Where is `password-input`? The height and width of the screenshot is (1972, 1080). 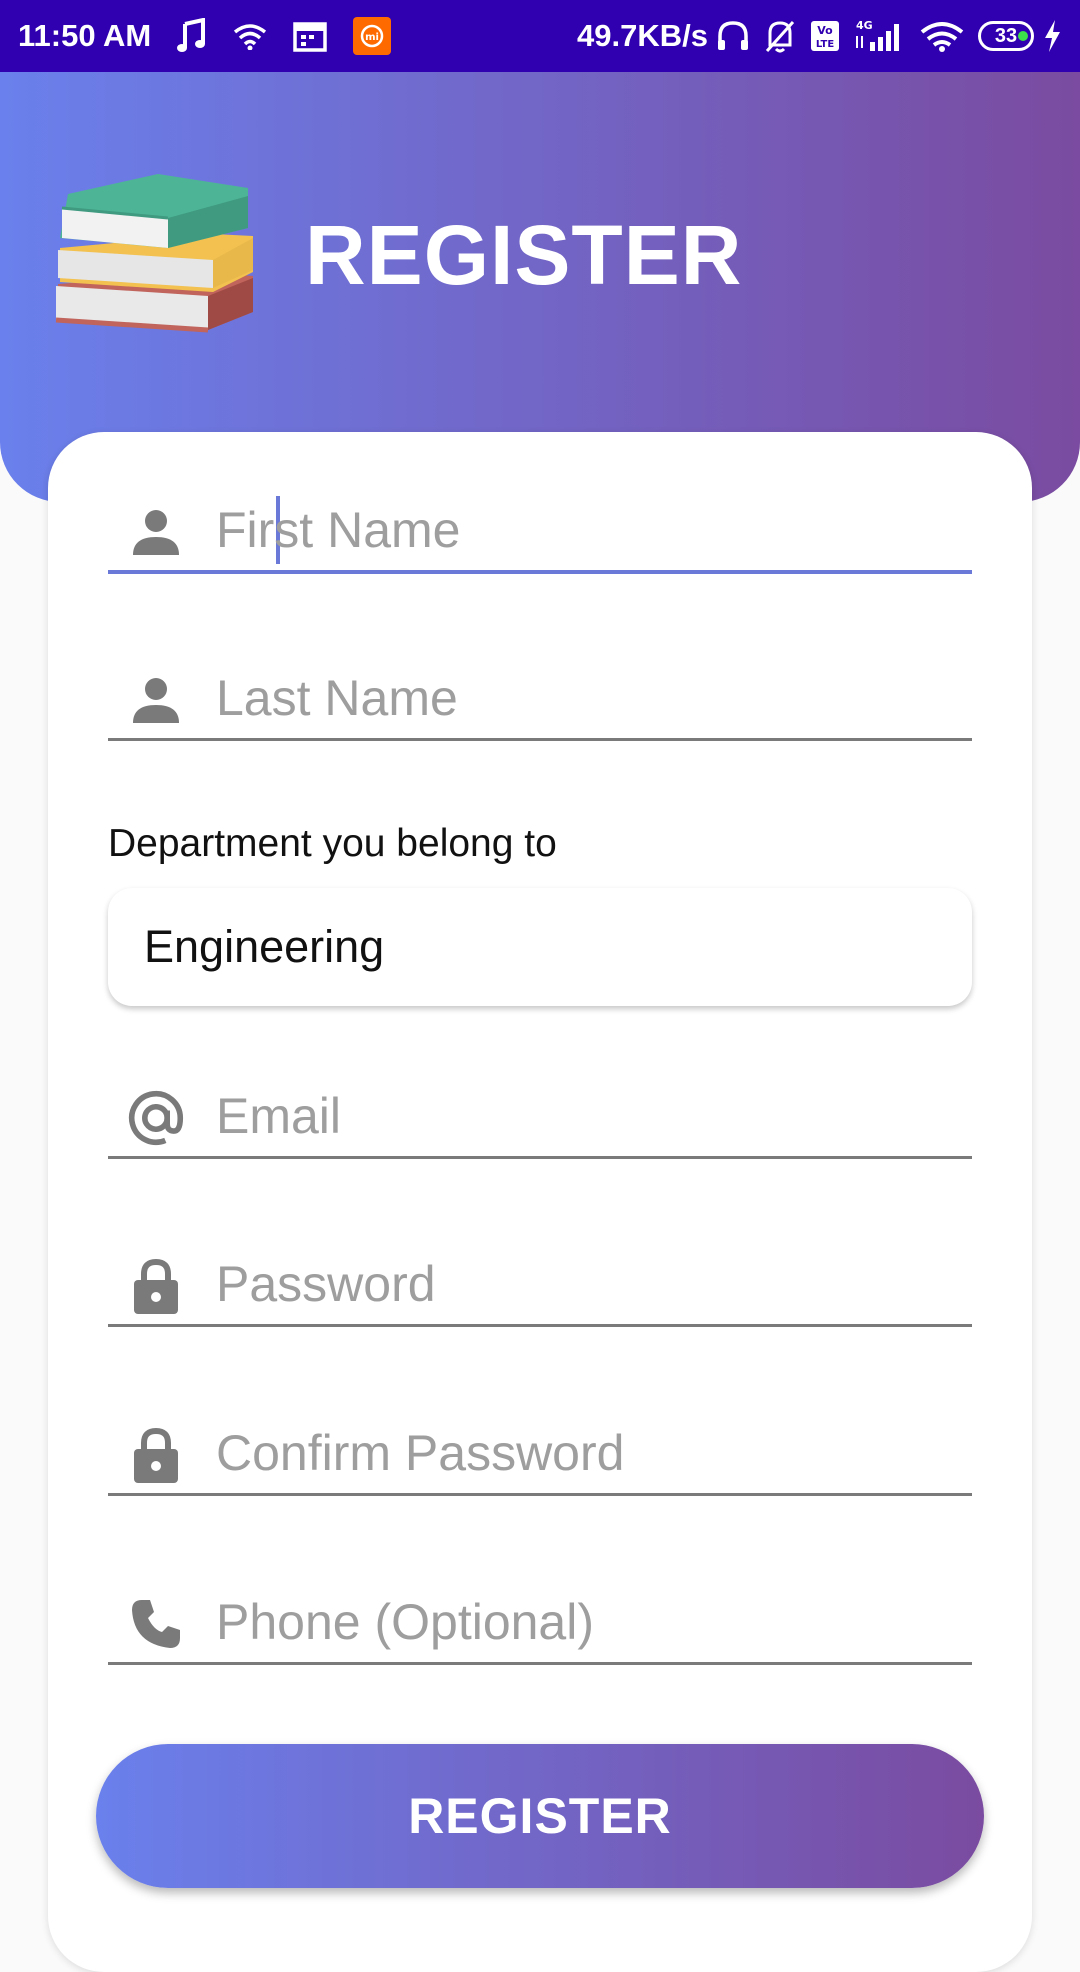
password-input is located at coordinates (586, 1284).